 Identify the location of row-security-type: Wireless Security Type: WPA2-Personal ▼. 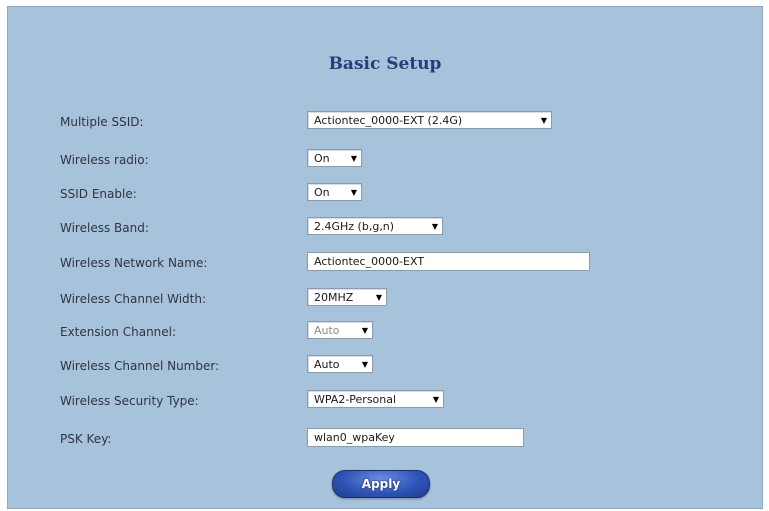
(385, 402).